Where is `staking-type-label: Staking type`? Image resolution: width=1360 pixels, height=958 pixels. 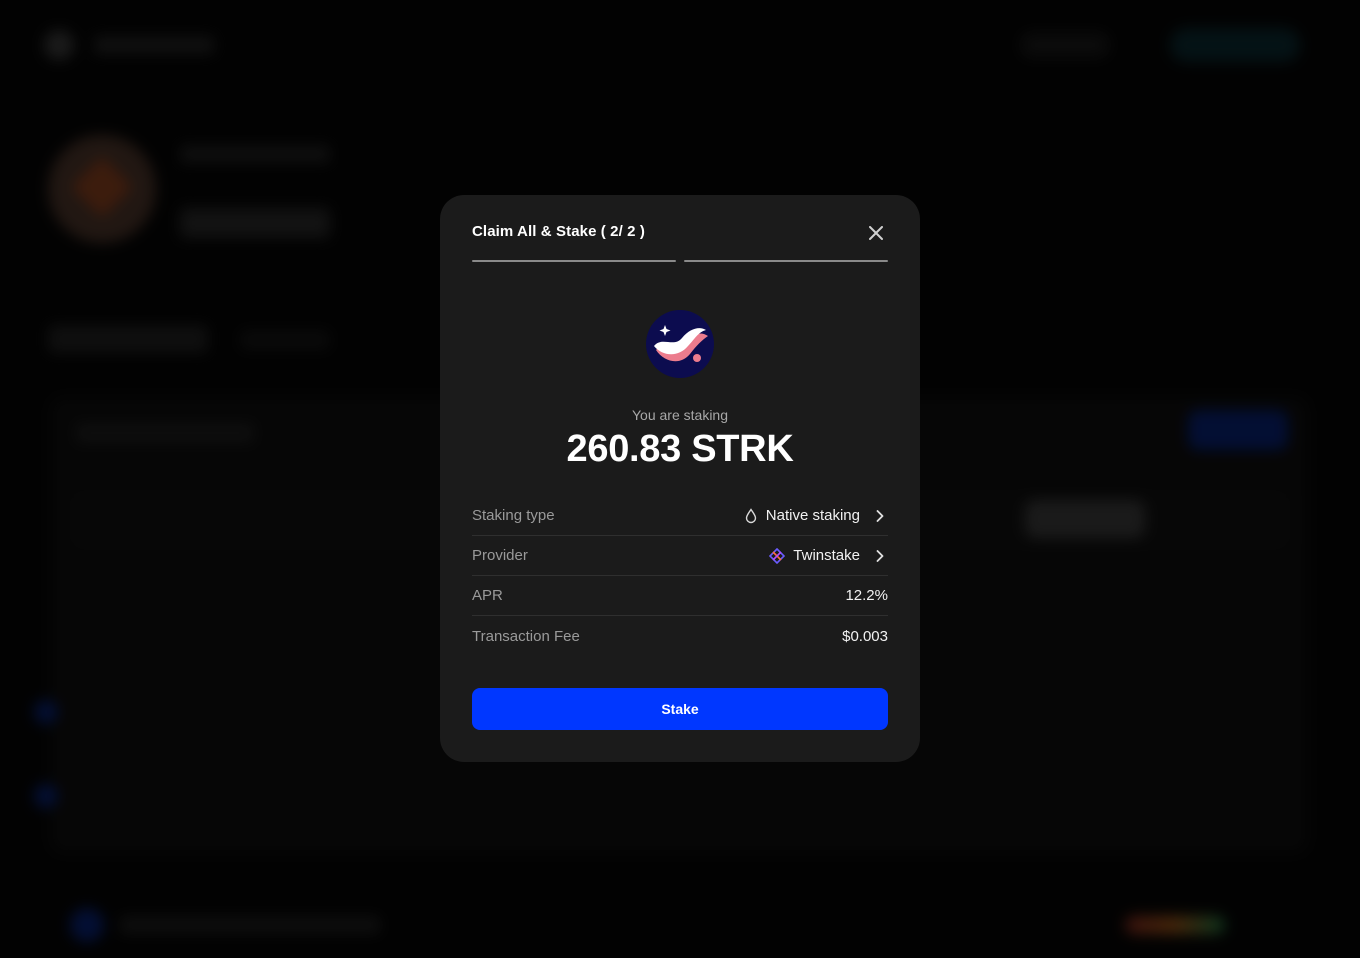
staking-type-label: Staking type is located at coordinates (513, 515).